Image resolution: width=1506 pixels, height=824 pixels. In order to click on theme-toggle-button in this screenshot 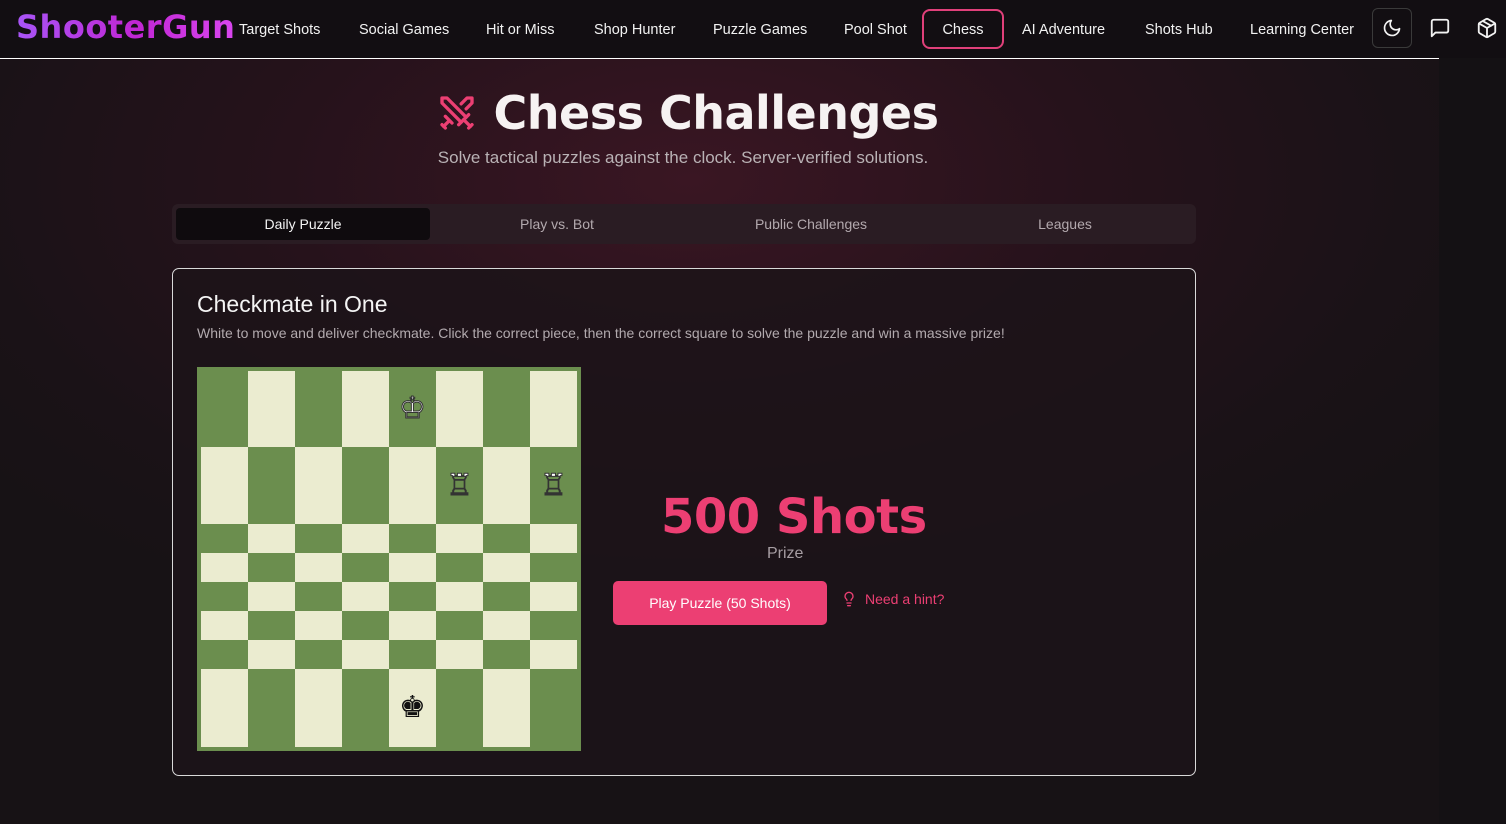, I will do `click(1392, 28)`.